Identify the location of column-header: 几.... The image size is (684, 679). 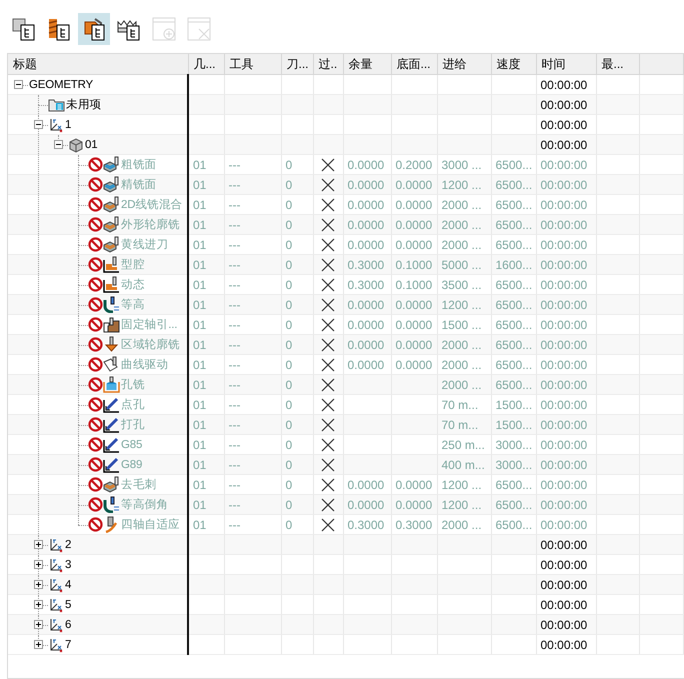
(206, 64).